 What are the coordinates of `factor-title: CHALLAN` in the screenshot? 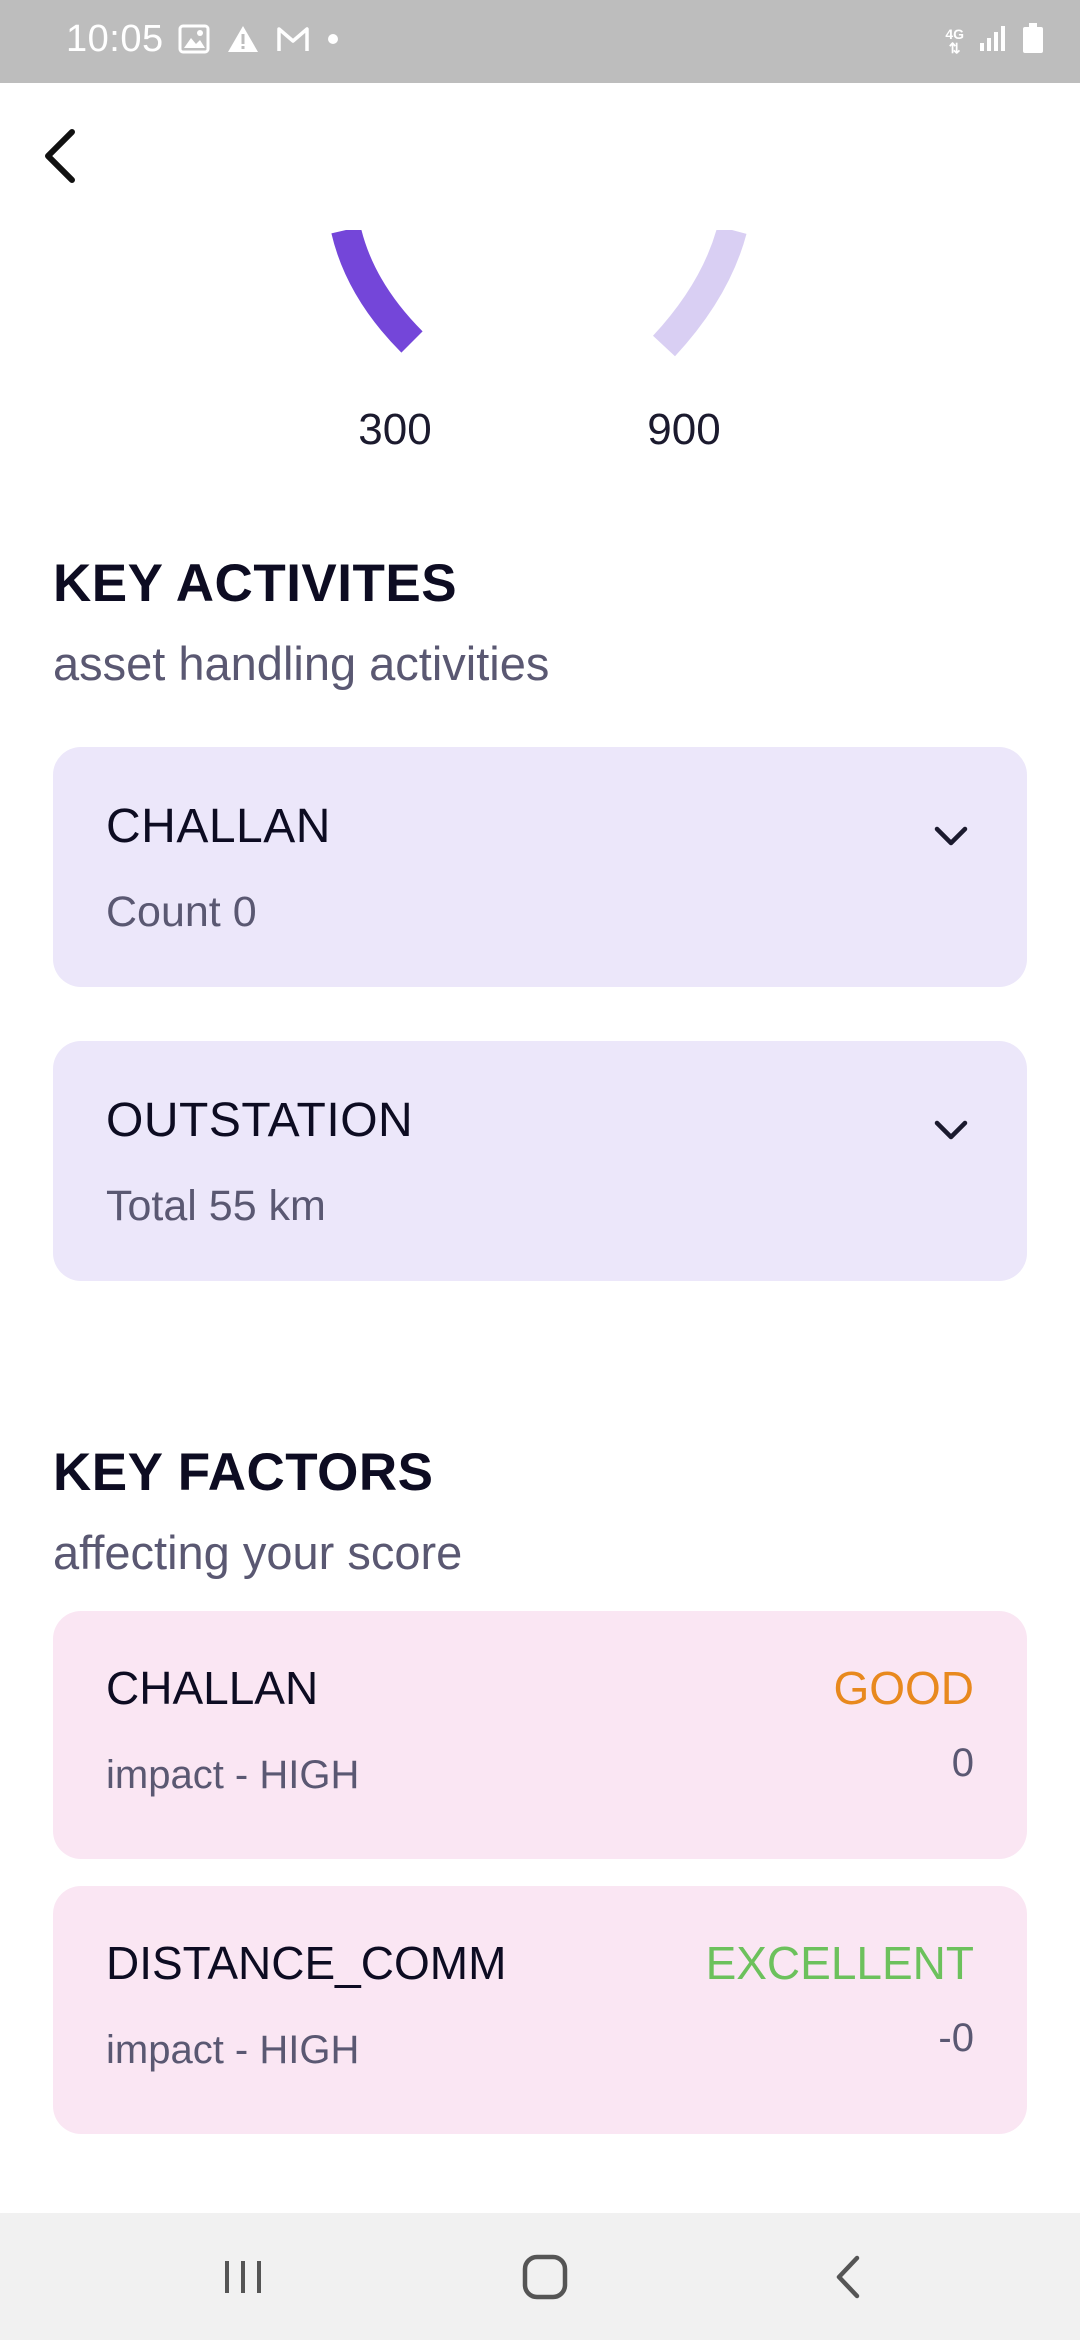 It's located at (212, 1688).